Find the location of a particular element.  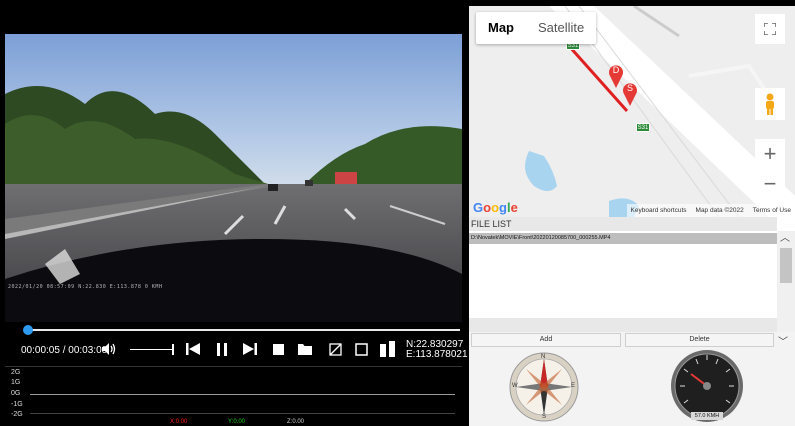

map-fullscreen-button is located at coordinates (770, 29).